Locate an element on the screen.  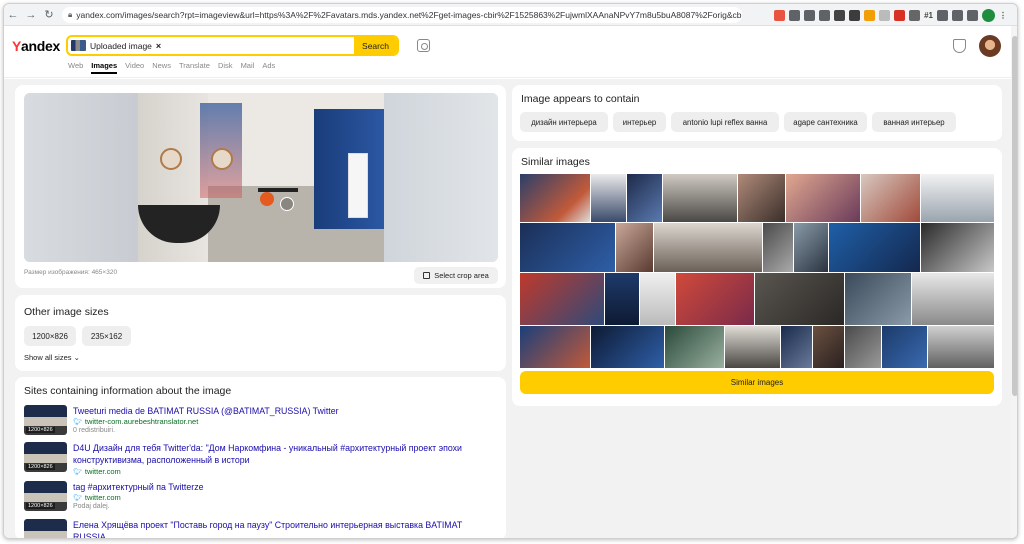
avatar is located at coordinates (990, 46).